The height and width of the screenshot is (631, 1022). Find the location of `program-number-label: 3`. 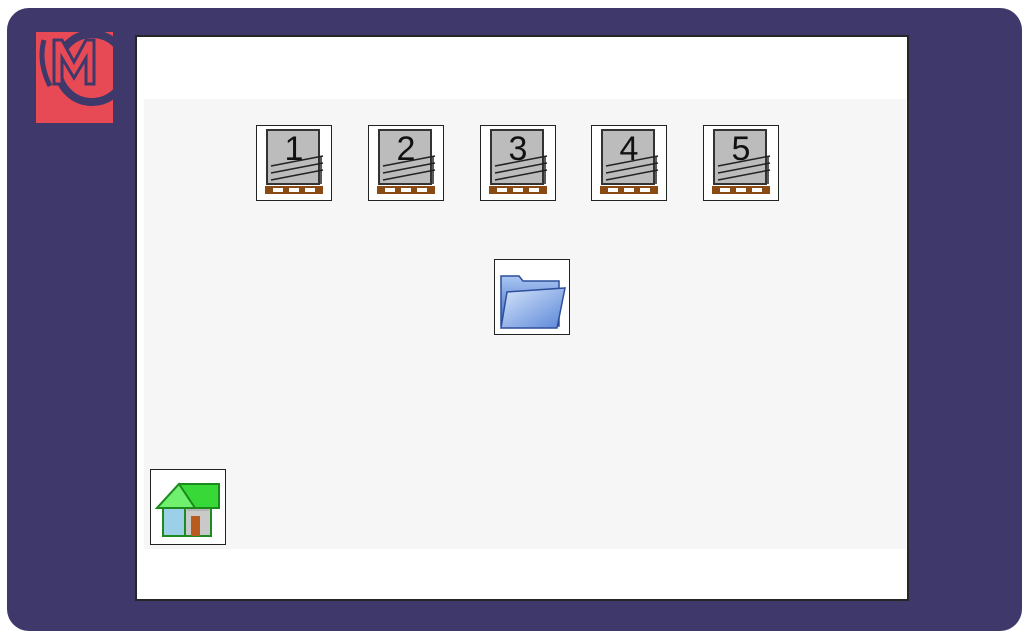

program-number-label: 3 is located at coordinates (518, 149).